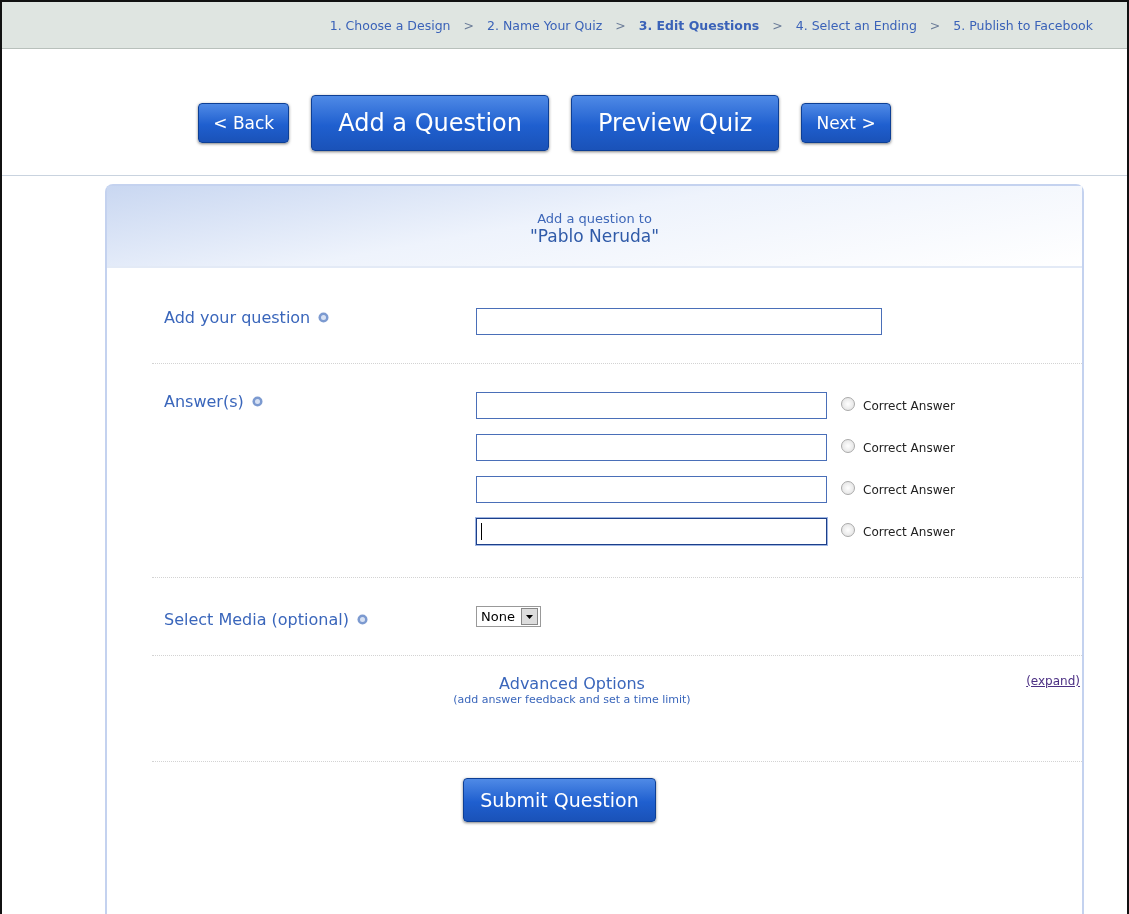  What do you see at coordinates (390, 25) in the screenshot?
I see `step-link: 1. Choose a Design` at bounding box center [390, 25].